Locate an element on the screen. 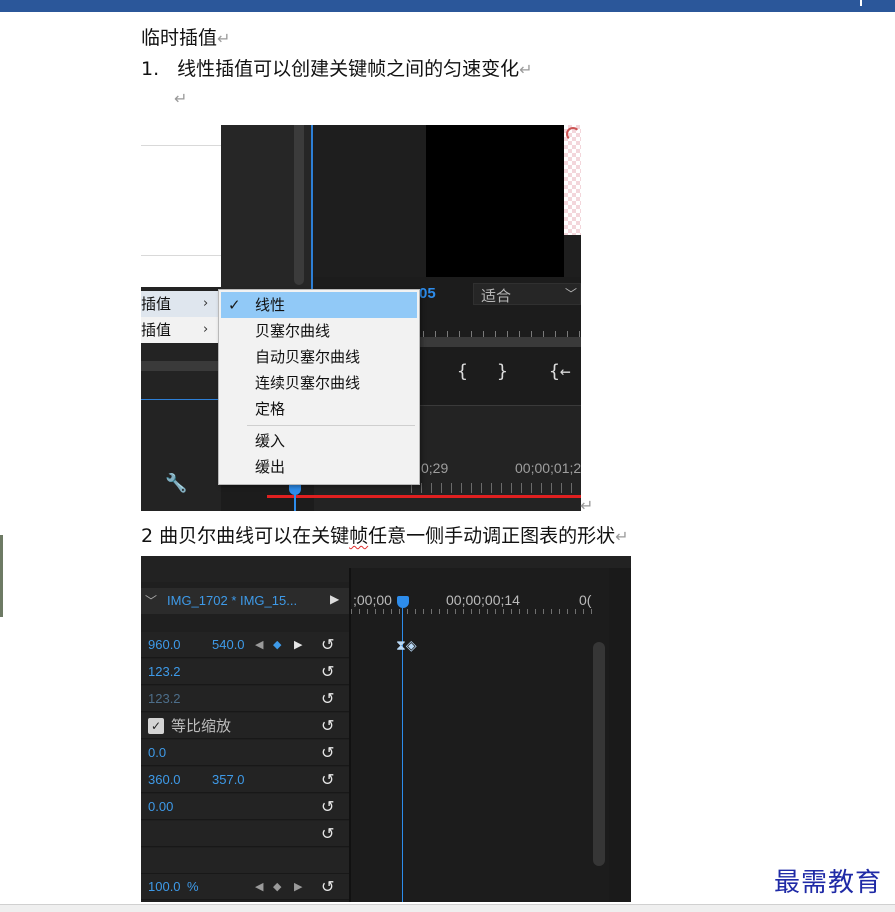 This screenshot has width=895, height=912. panel-edge is located at coordinates (620, 735).